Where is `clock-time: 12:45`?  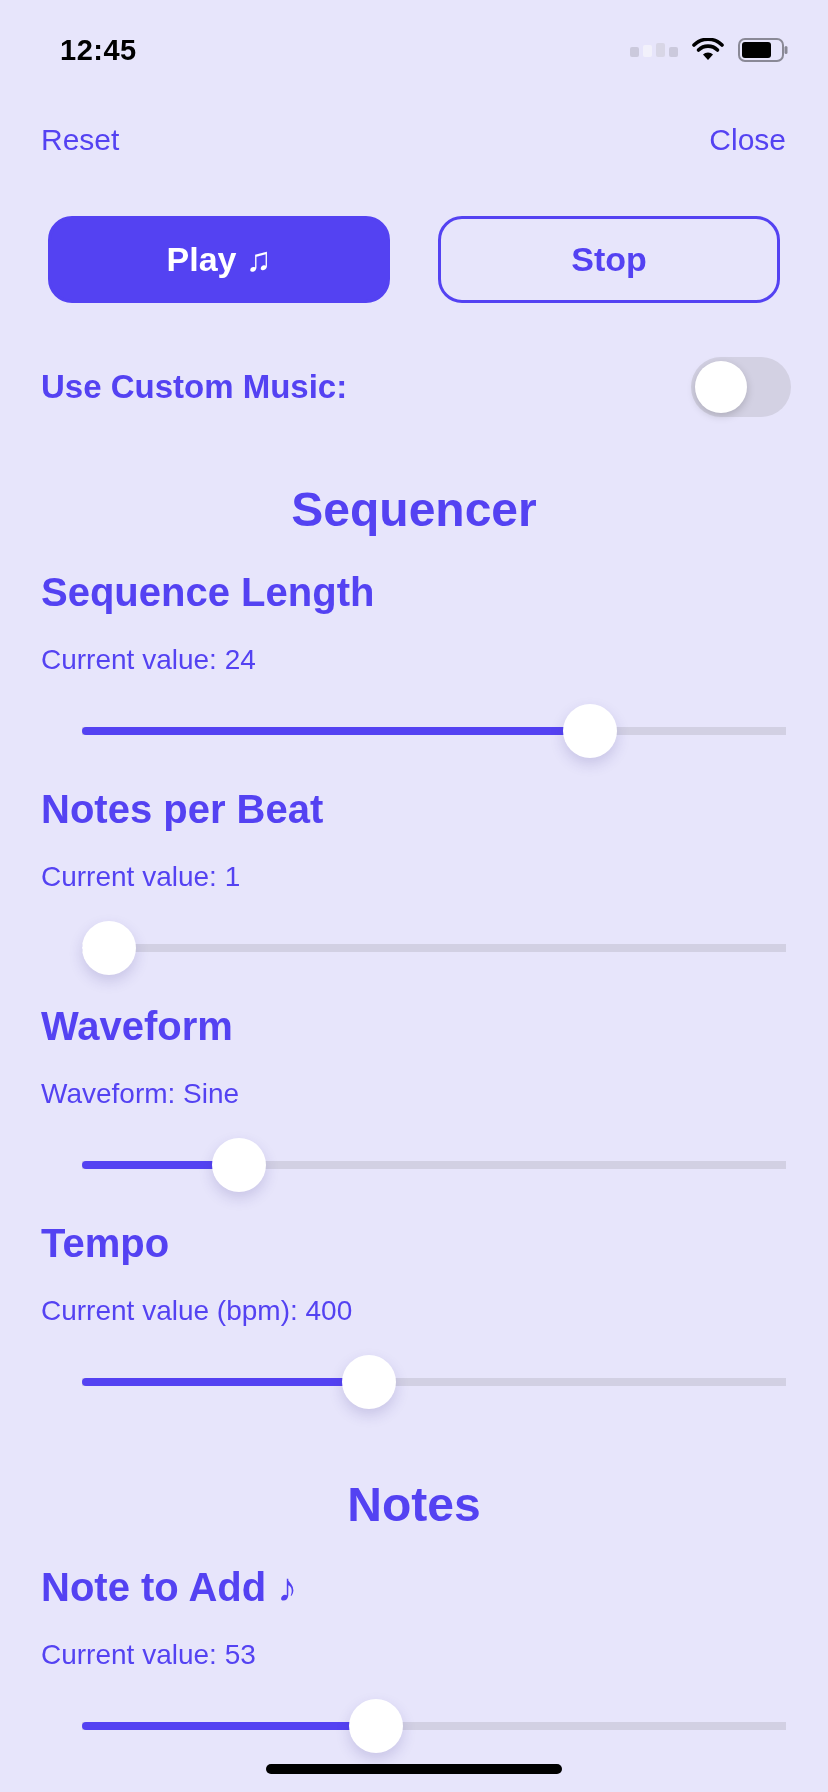
clock-time: 12:45 is located at coordinates (98, 50).